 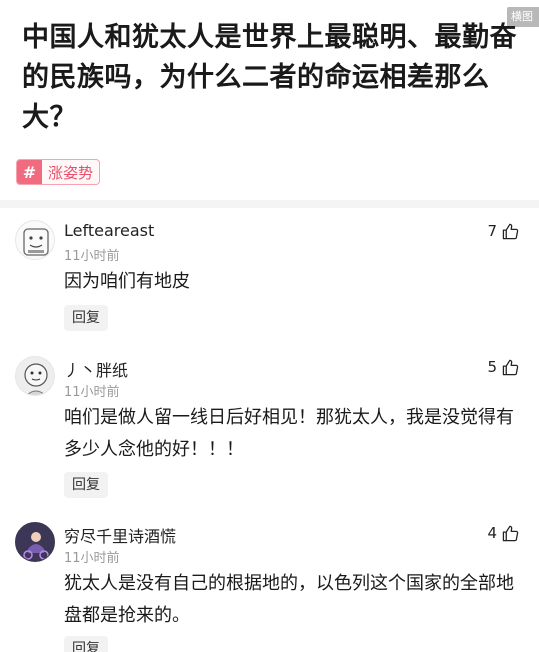 I want to click on comment-username: 丿丶胖纸, so click(x=96, y=369).